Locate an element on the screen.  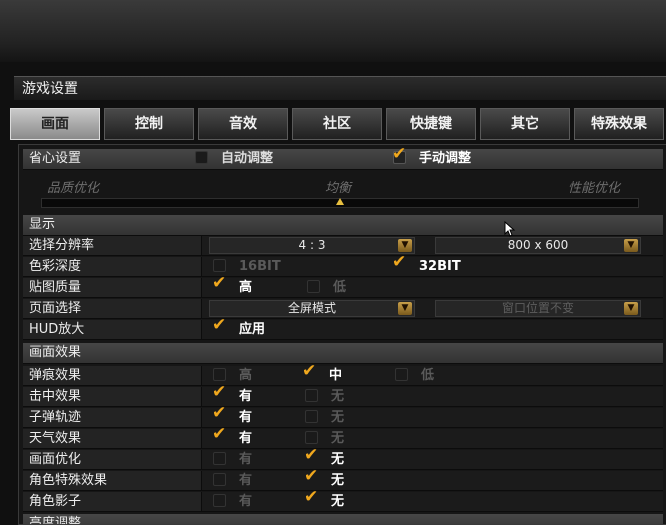
weather-label: 天气效果 is located at coordinates (55, 438).